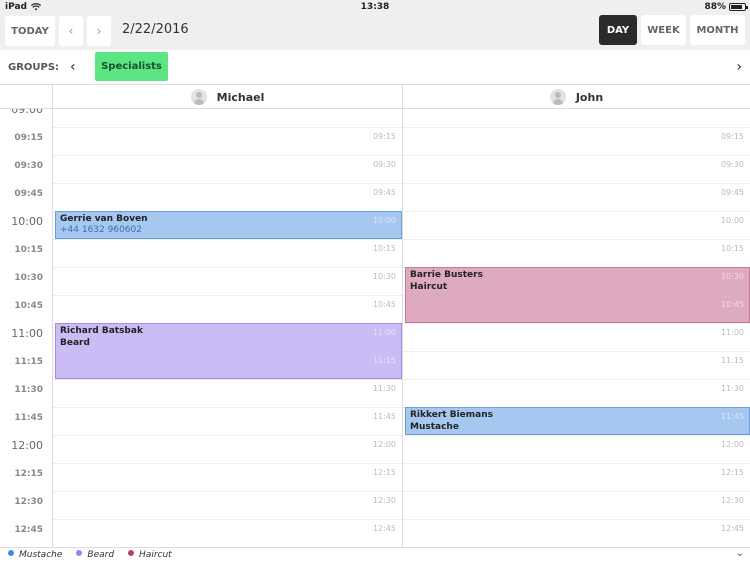  I want to click on legend-footer: Mustache Beard Haircut ⌄, so click(375, 555).